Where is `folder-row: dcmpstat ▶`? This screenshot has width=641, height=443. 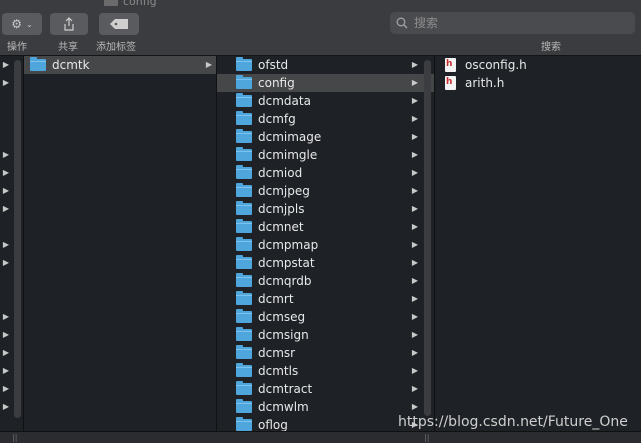
folder-row: dcmpstat ▶ is located at coordinates (325, 263).